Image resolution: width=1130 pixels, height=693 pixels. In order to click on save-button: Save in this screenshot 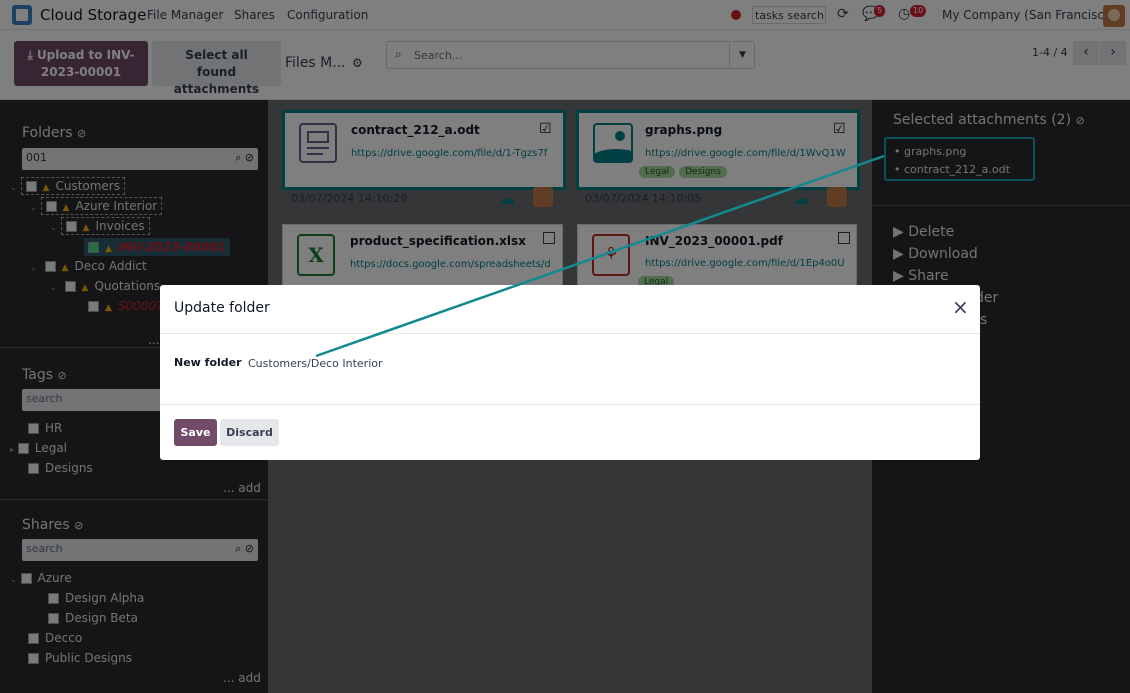, I will do `click(195, 432)`.